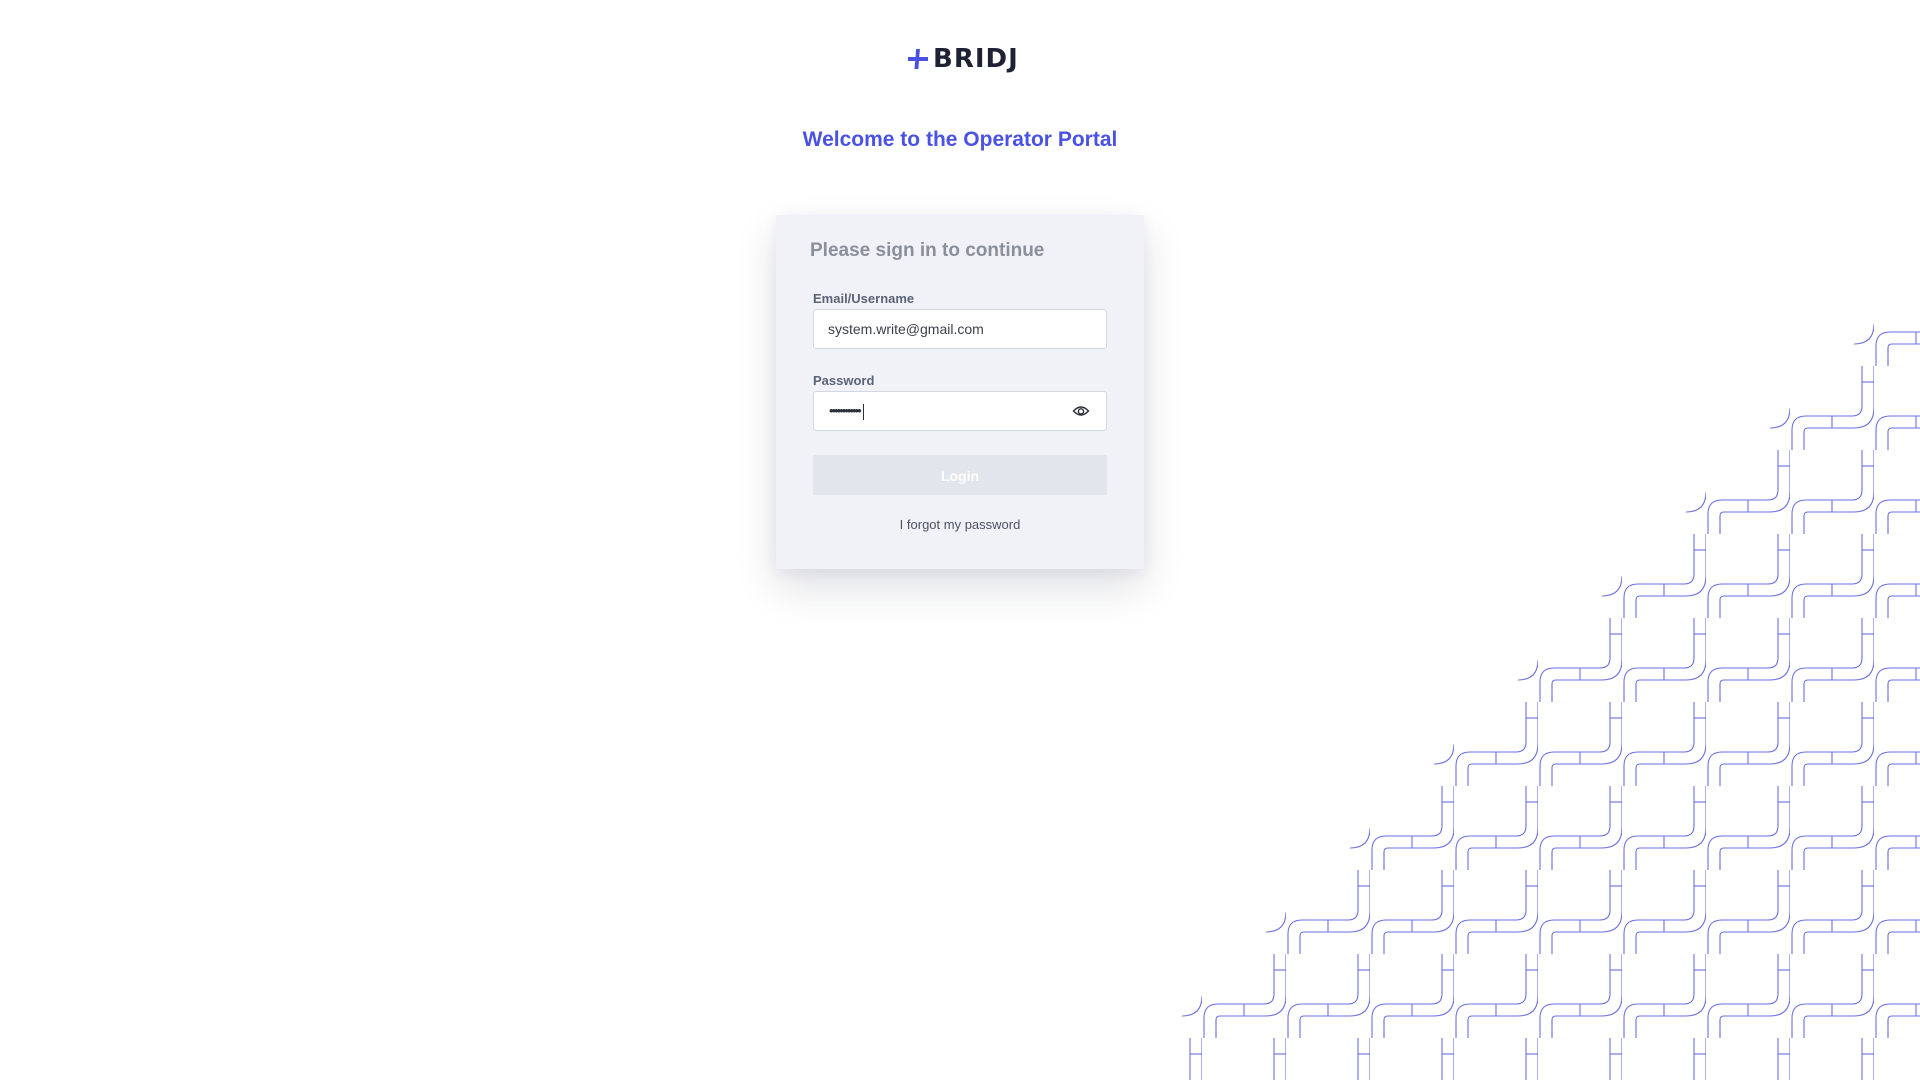  Describe the element at coordinates (960, 411) in the screenshot. I see `password-field: ••••••••••••` at that location.